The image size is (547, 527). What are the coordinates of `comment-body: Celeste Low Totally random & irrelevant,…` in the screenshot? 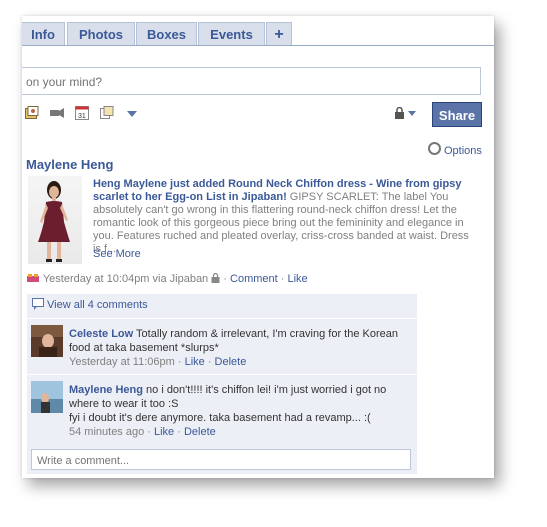 It's located at (233, 348).